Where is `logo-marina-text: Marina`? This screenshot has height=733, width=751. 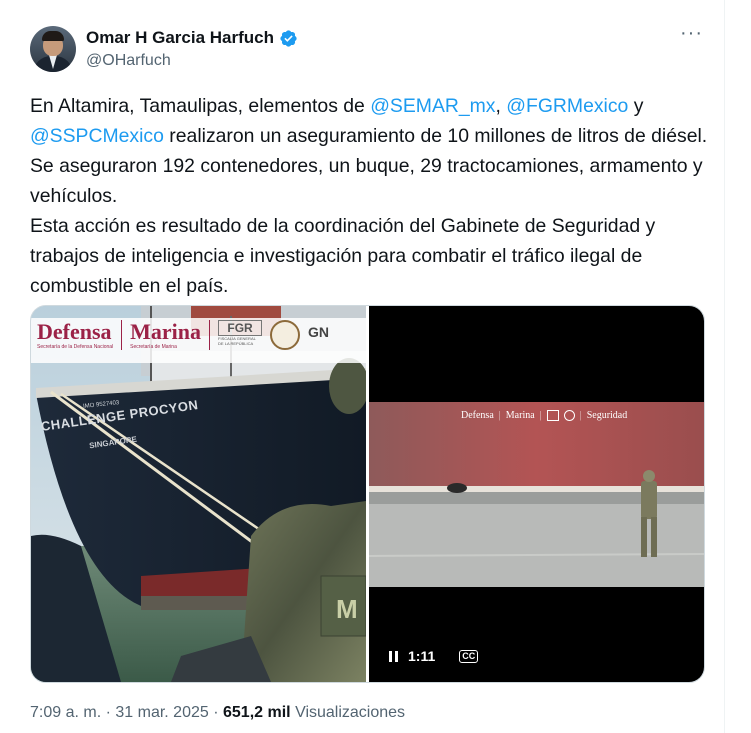
logo-marina-text: Marina is located at coordinates (166, 331).